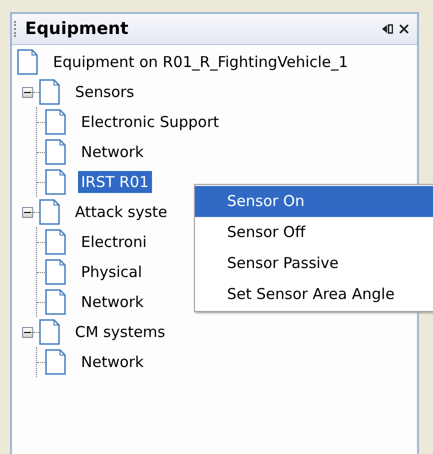  What do you see at coordinates (120, 332) in the screenshot?
I see `tree-item: CM systems` at bounding box center [120, 332].